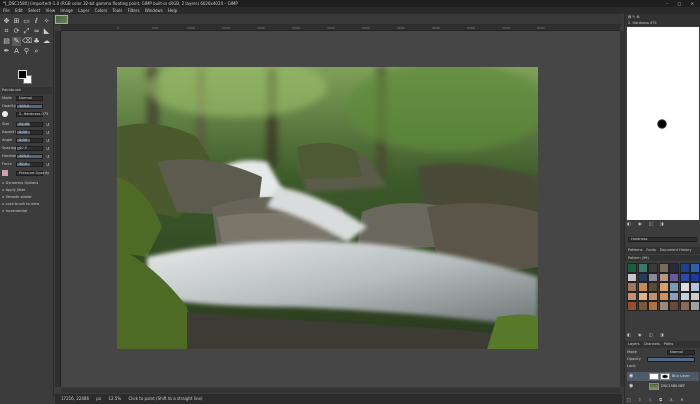 The image size is (700, 404). Describe the element at coordinates (36, 31) in the screenshot. I see `warp-tool-icon: ≈` at that location.